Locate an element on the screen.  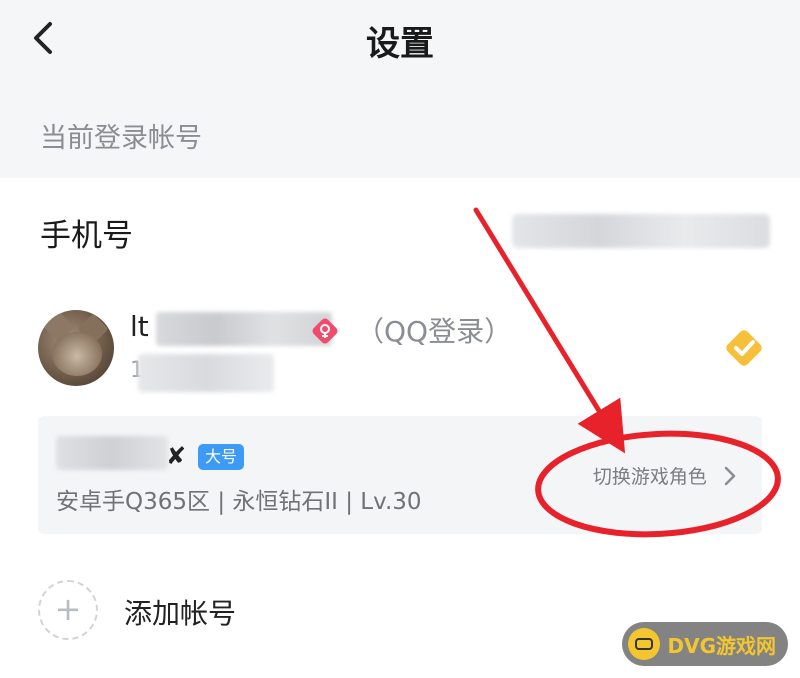
watermark-text: DVG游戏网 is located at coordinates (722, 645).